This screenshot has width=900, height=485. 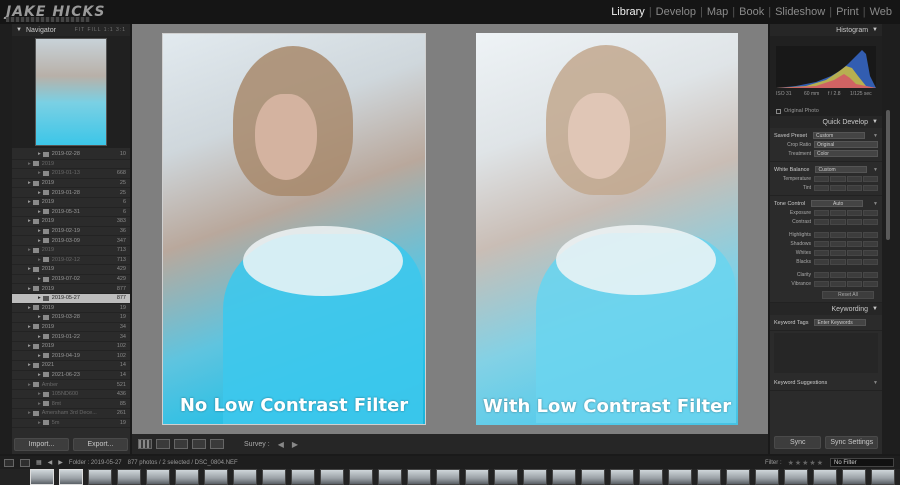 I want to click on back-arrow-icon: ◀, so click(x=50, y=462).